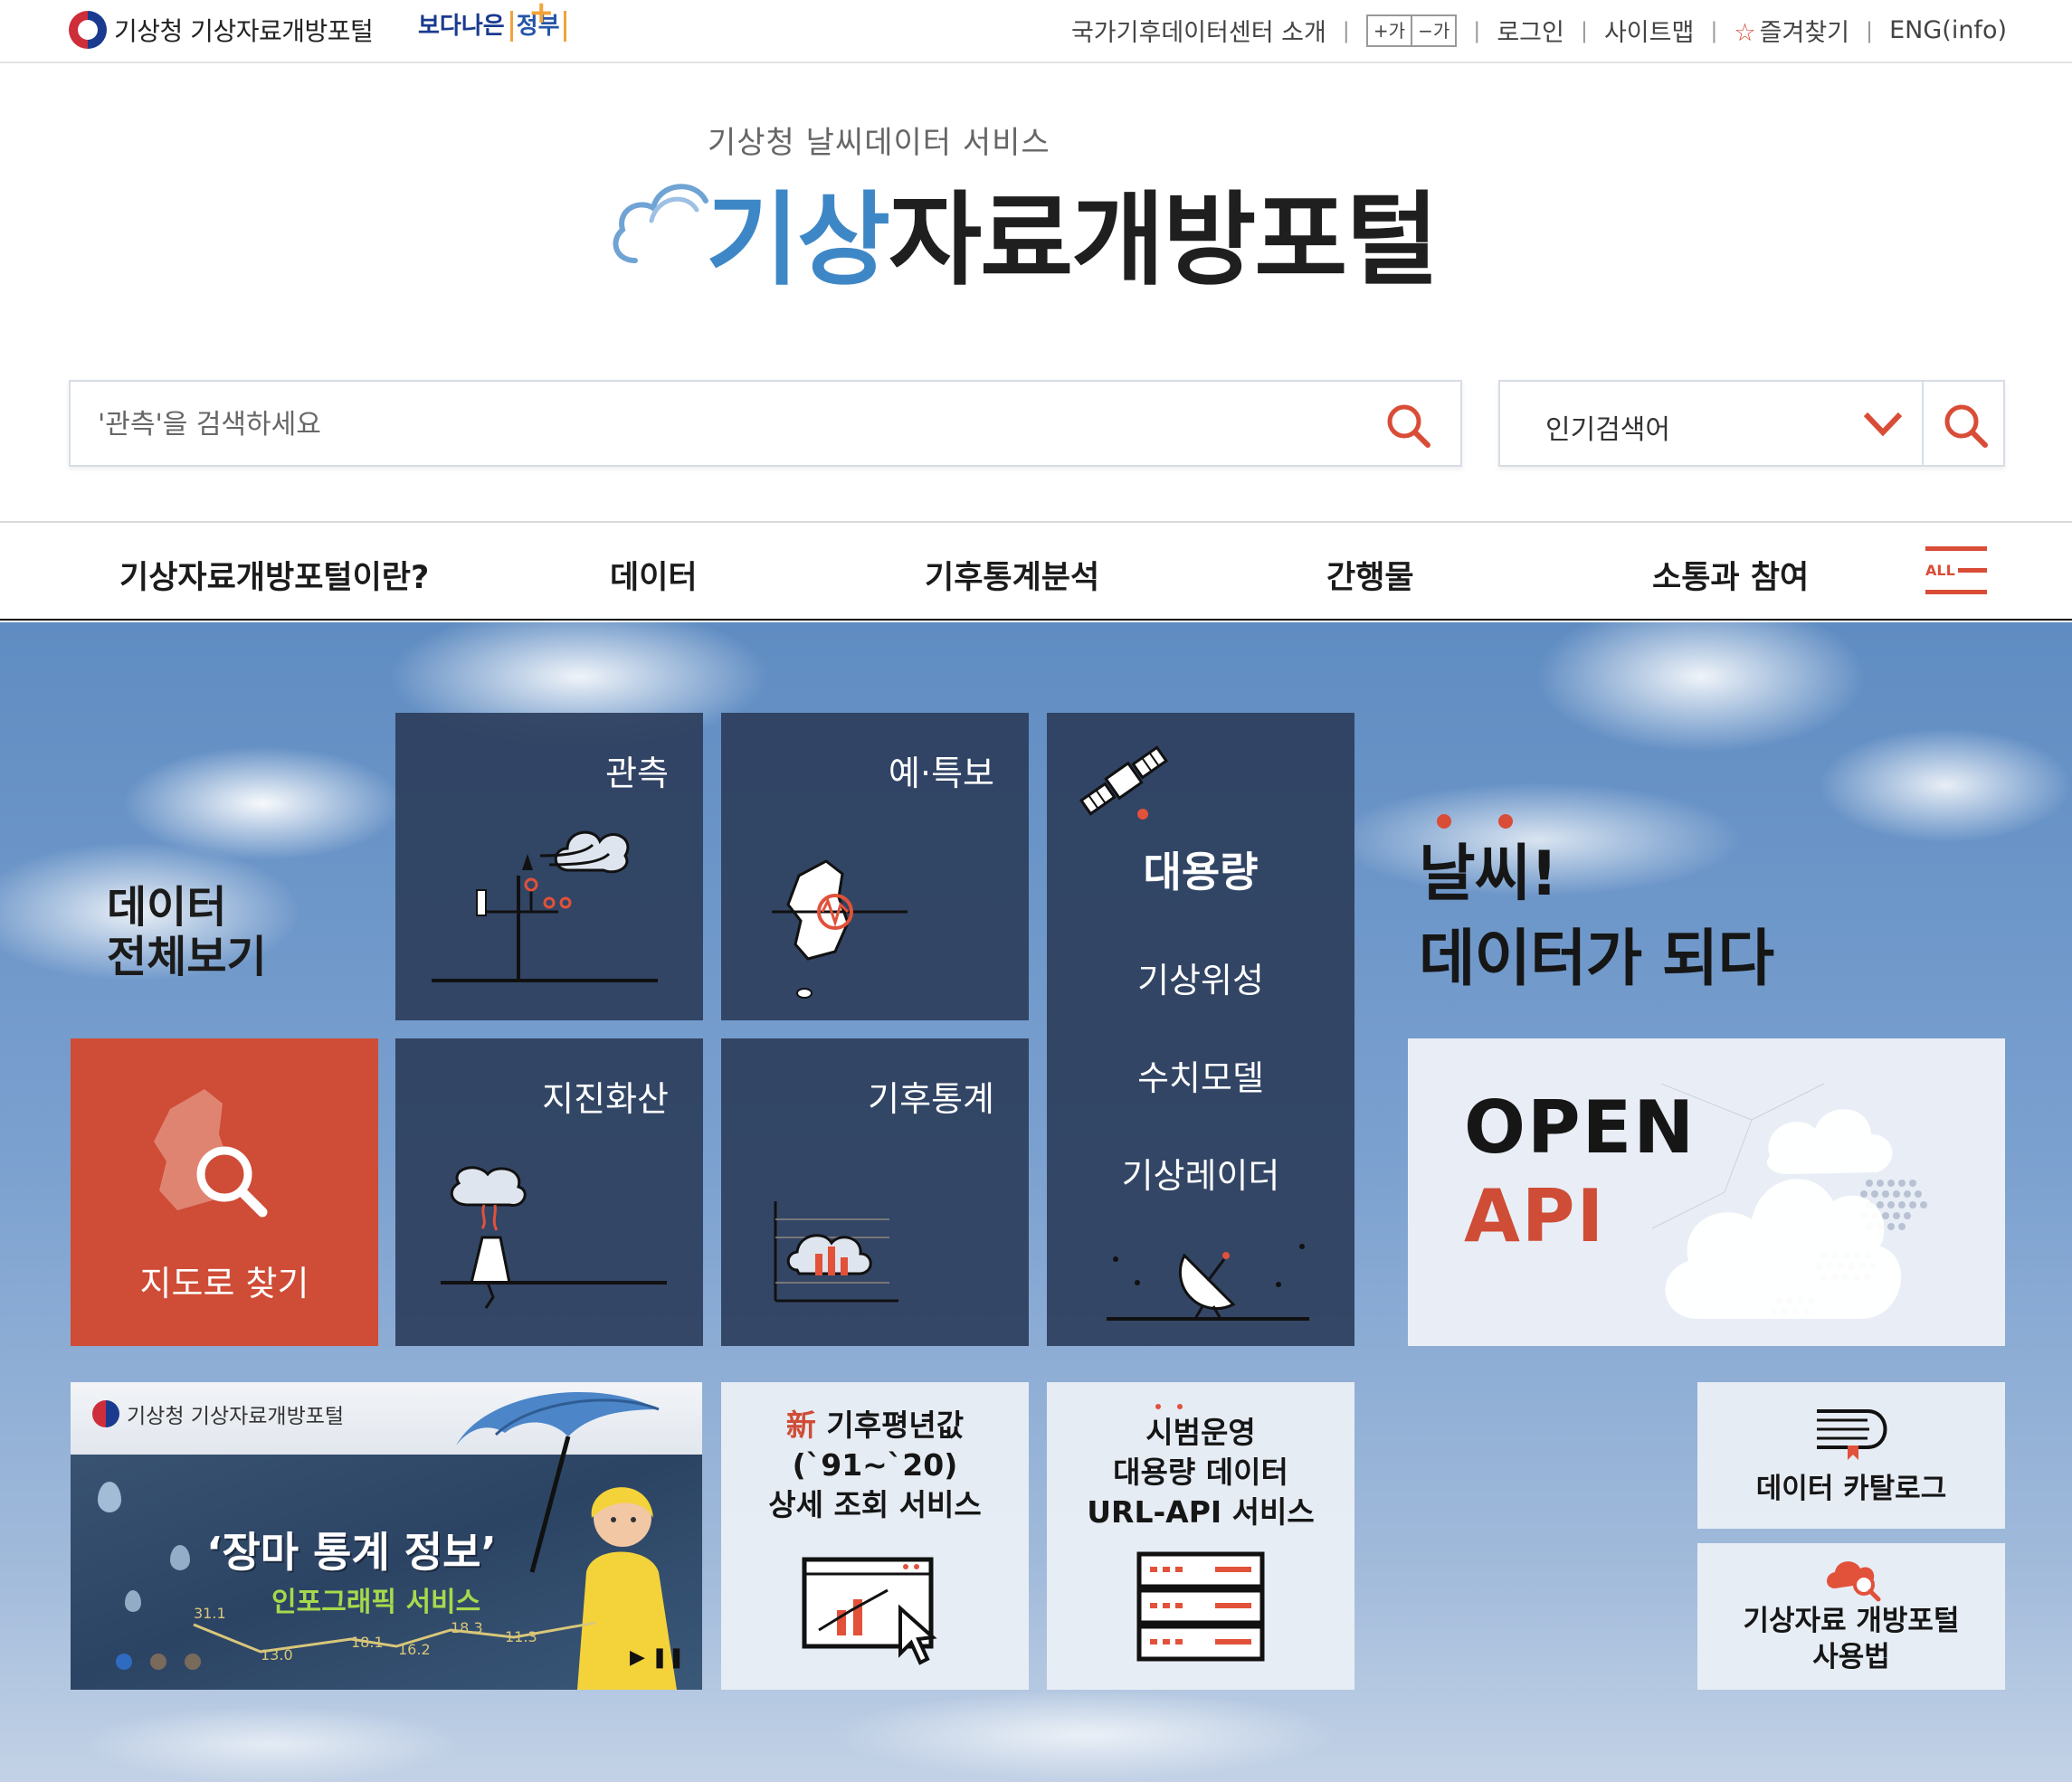 This screenshot has height=1782, width=2072. Describe the element at coordinates (1851, 1489) in the screenshot. I see `catalog-label: 데이터 카탈로그` at that location.